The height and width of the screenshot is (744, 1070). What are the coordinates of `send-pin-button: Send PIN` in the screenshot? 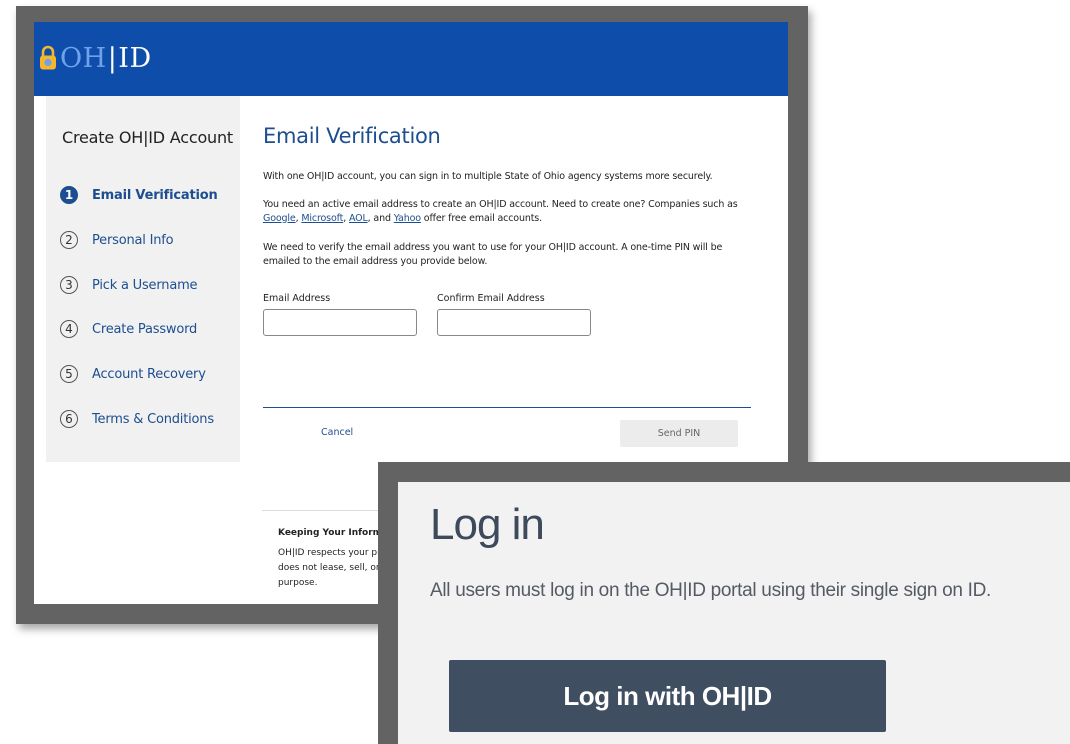 It's located at (679, 433).